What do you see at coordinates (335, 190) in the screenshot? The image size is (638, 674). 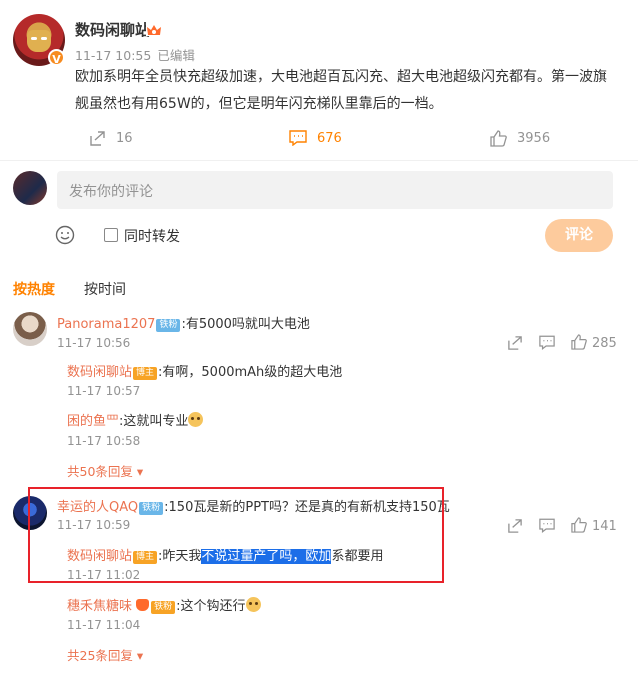 I see `comment-input: 发布你的评论` at bounding box center [335, 190].